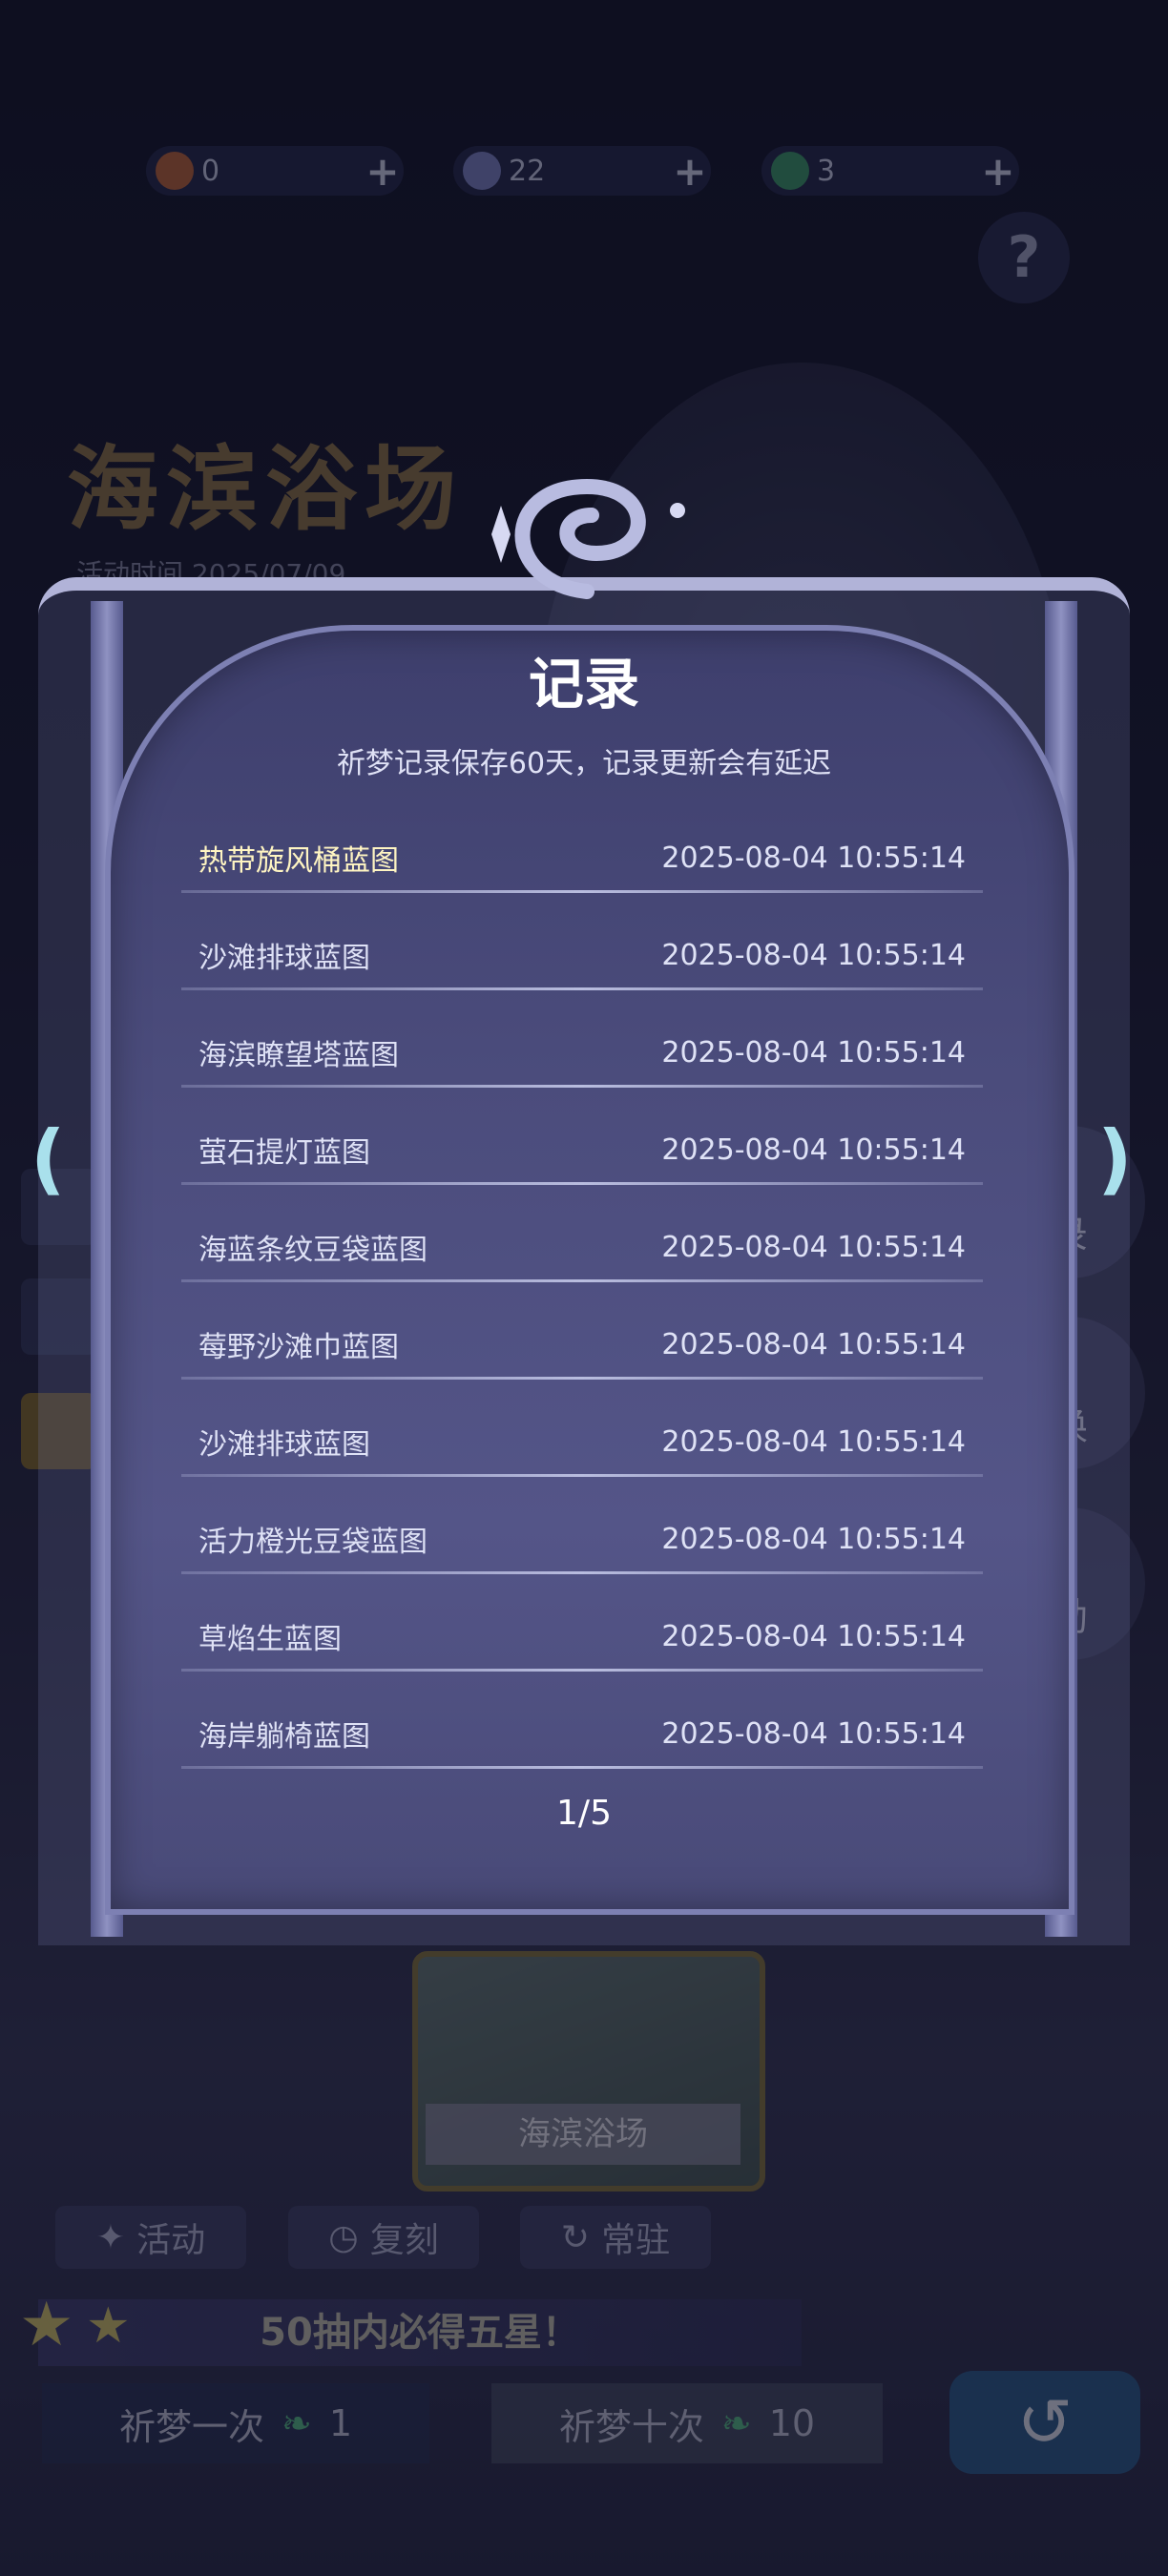 The height and width of the screenshot is (2576, 1168). What do you see at coordinates (582, 1247) in the screenshot?
I see `record-row: 海蓝条纹豆袋蓝图 2025-08-04 10:55:14` at bounding box center [582, 1247].